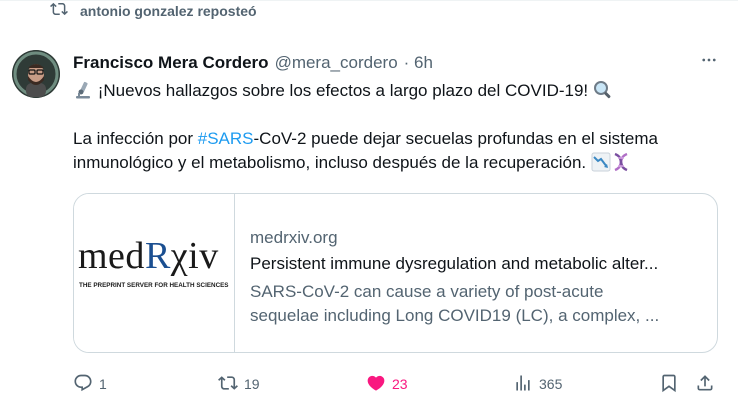 The image size is (738, 410). What do you see at coordinates (376, 384) in the screenshot?
I see `heart-filled-icon` at bounding box center [376, 384].